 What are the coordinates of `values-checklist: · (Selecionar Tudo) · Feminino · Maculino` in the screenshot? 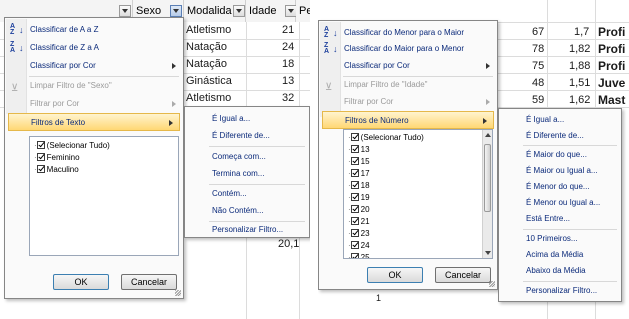 It's located at (104, 196).